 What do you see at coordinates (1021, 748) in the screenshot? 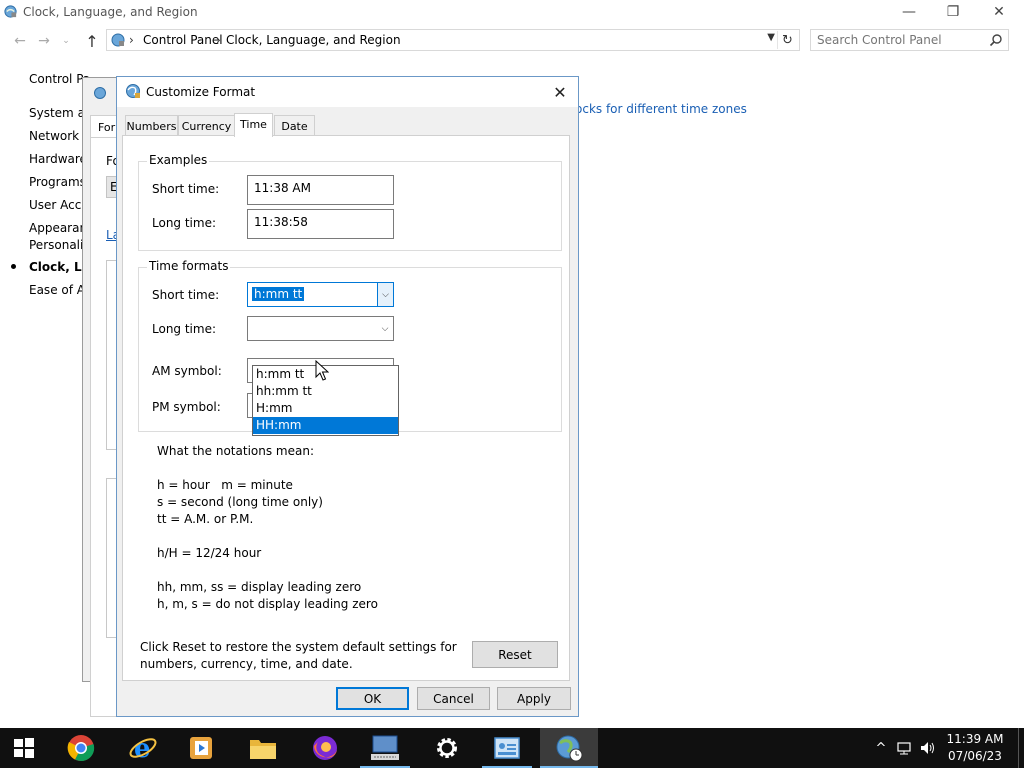
I see `show-desktop-button` at bounding box center [1021, 748].